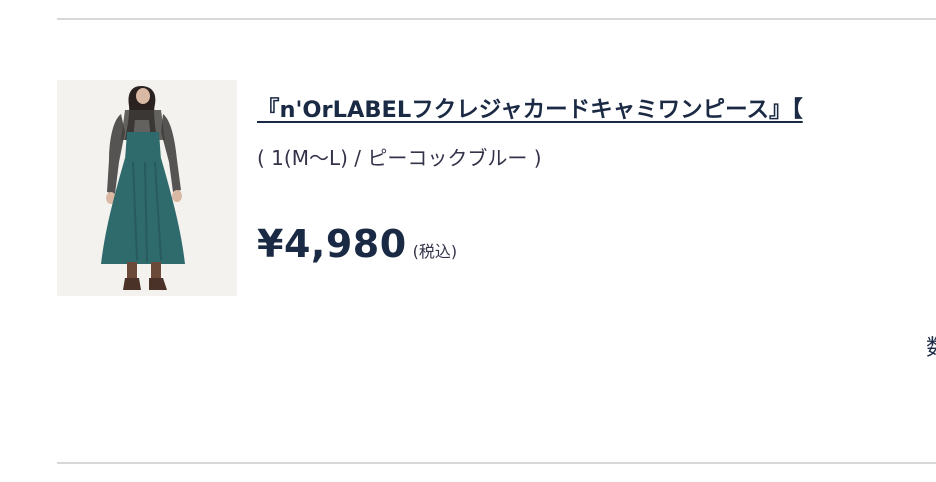 The height and width of the screenshot is (482, 936). What do you see at coordinates (931, 346) in the screenshot?
I see `quantity-label: 数` at bounding box center [931, 346].